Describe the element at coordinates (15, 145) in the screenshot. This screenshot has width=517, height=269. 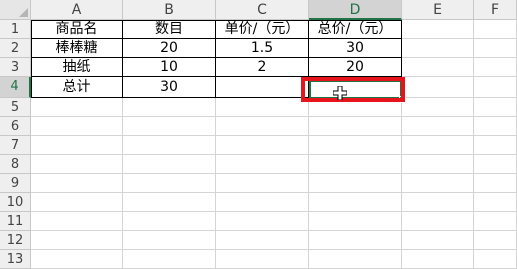
I see `row-header-7: 7` at that location.